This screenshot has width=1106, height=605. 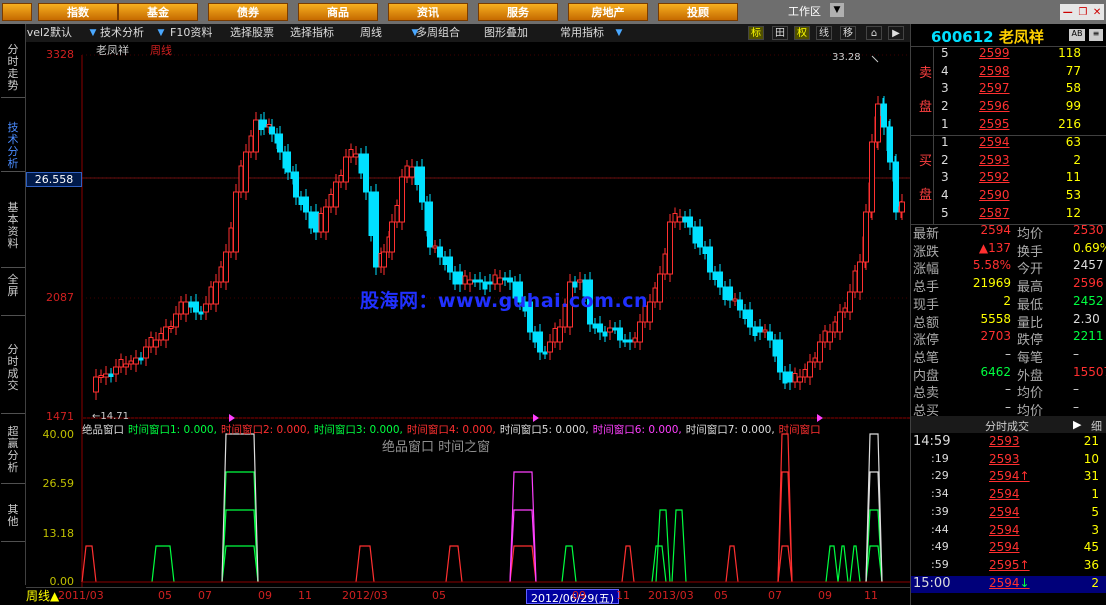 What do you see at coordinates (42, 595) in the screenshot?
I see `bottom-period-label: 周线▲` at bounding box center [42, 595].